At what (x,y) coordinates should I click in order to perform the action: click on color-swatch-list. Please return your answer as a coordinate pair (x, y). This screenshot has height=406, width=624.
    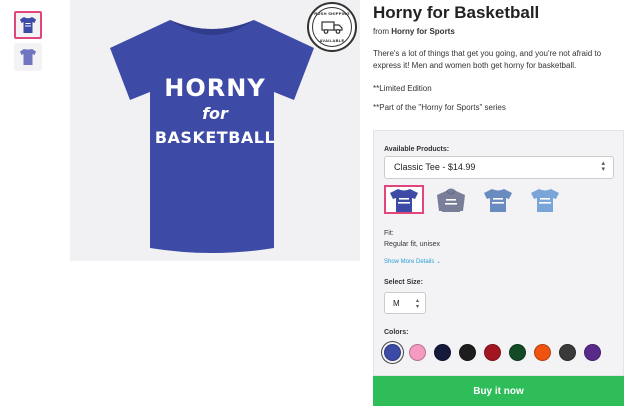
    Looking at the image, I should click on (492, 352).